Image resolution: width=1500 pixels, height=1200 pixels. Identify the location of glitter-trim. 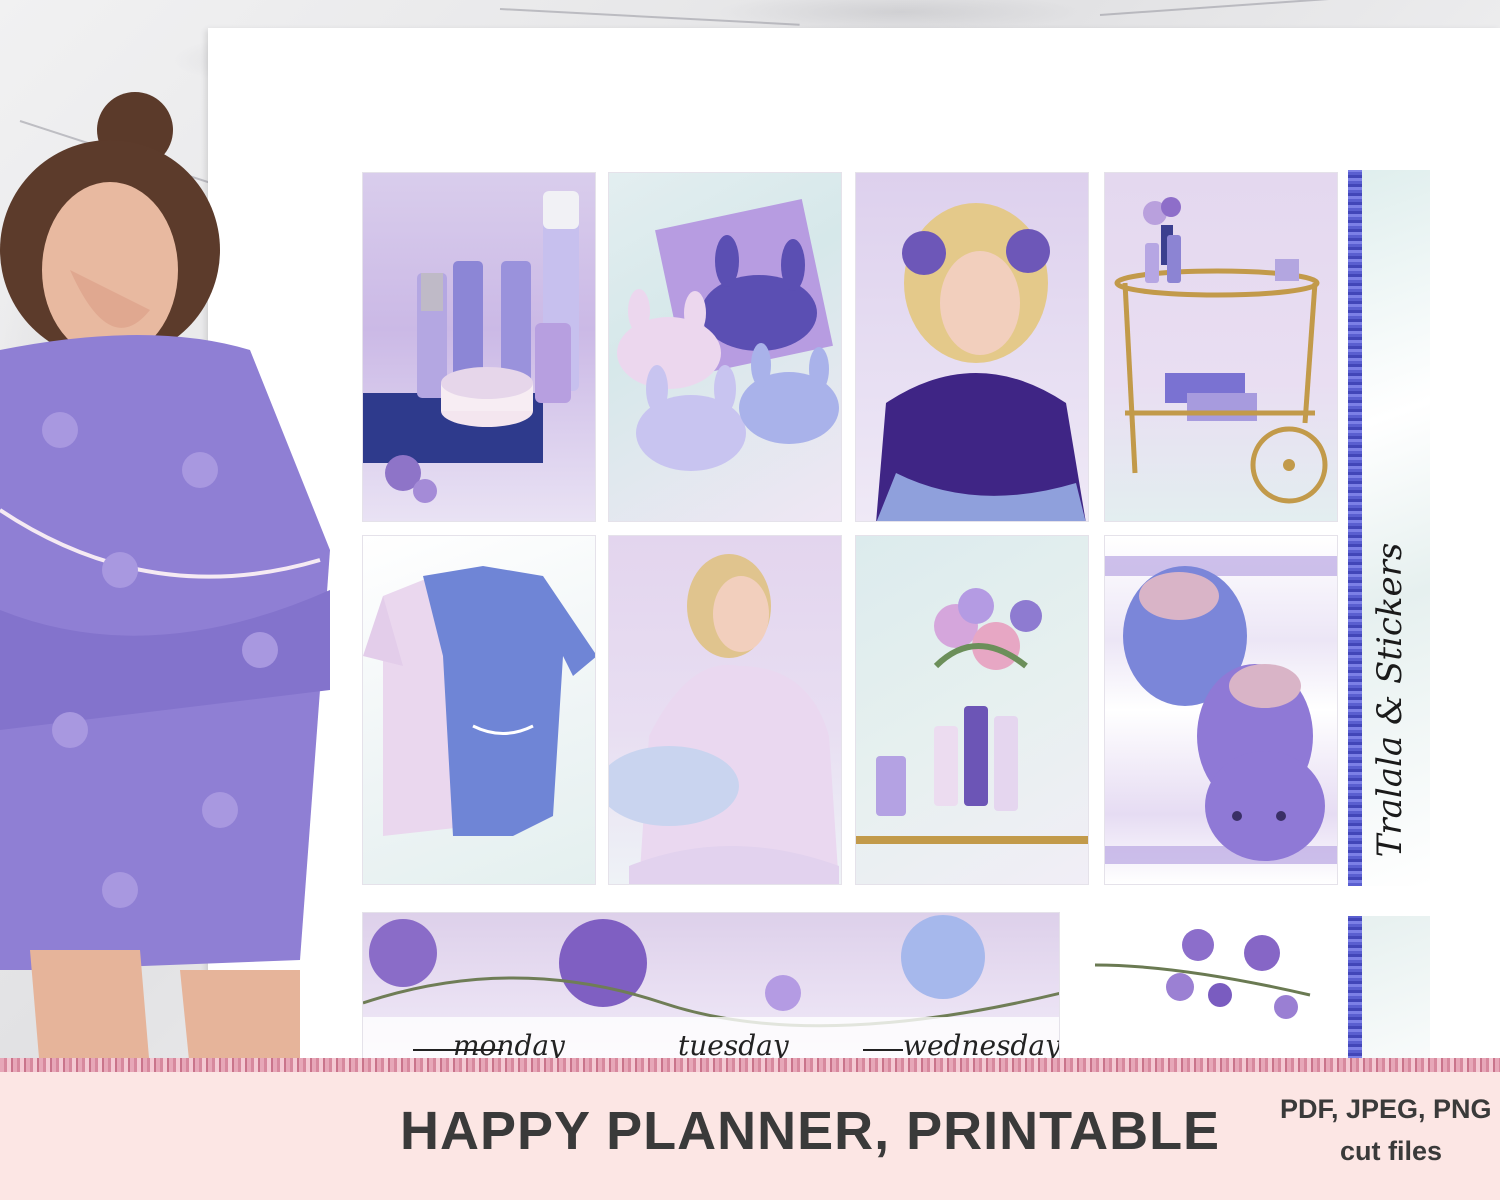
(750, 1065).